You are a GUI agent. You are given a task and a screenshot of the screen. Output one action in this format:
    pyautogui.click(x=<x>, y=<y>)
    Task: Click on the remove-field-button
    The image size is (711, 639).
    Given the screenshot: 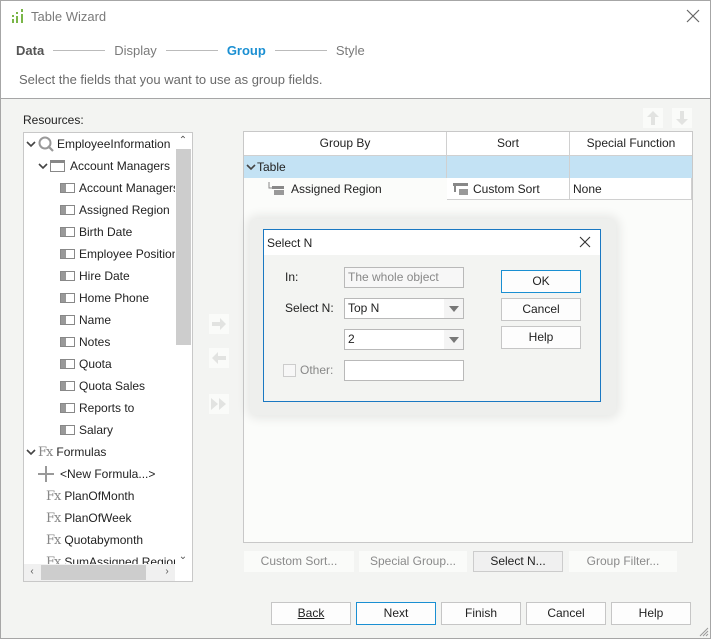 What is the action you would take?
    pyautogui.click(x=219, y=358)
    